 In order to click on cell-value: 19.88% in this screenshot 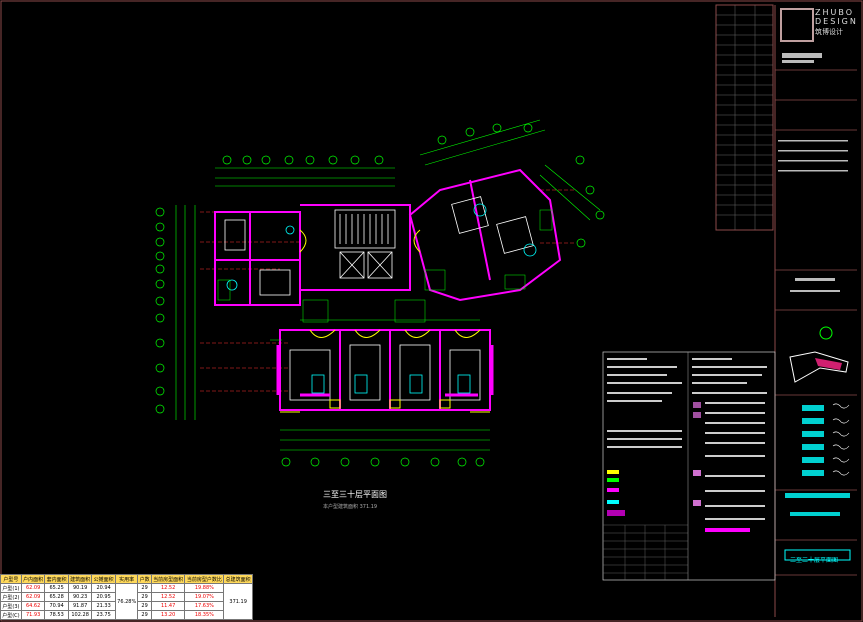, I will do `click(204, 588)`.